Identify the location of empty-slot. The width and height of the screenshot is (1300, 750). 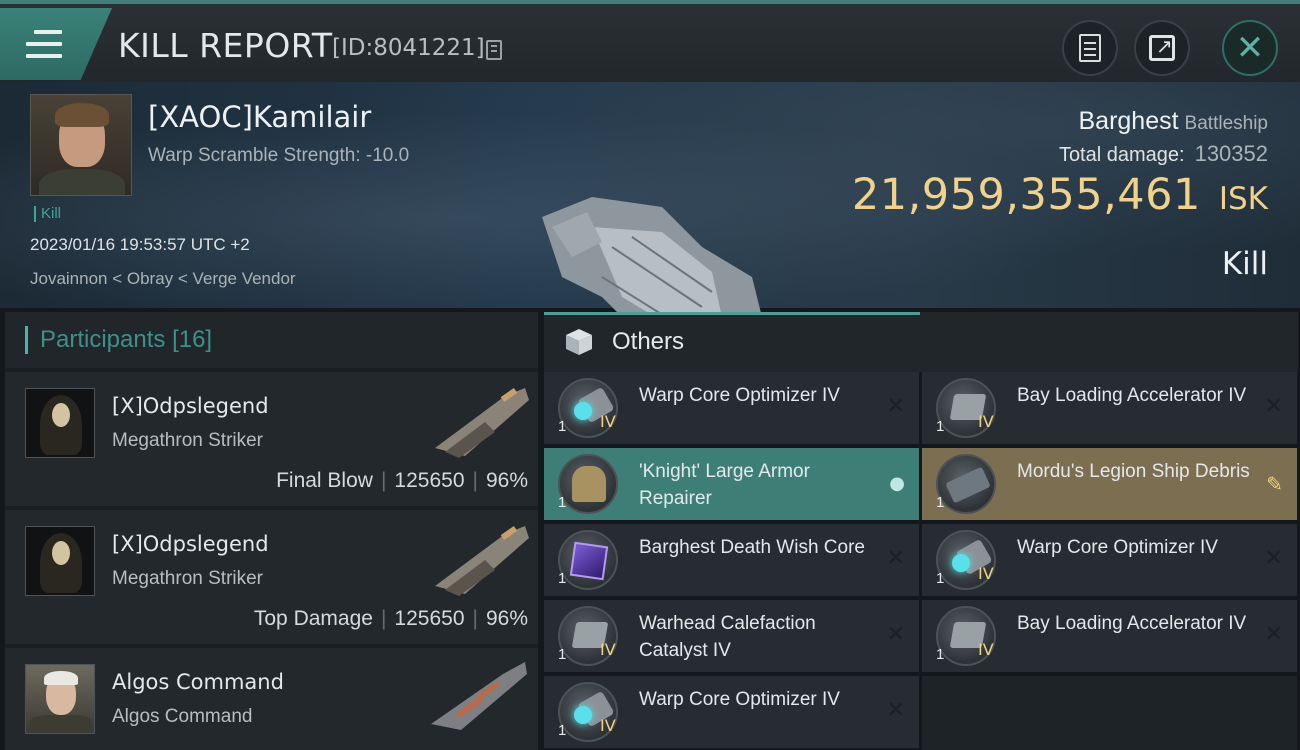
(1109, 713).